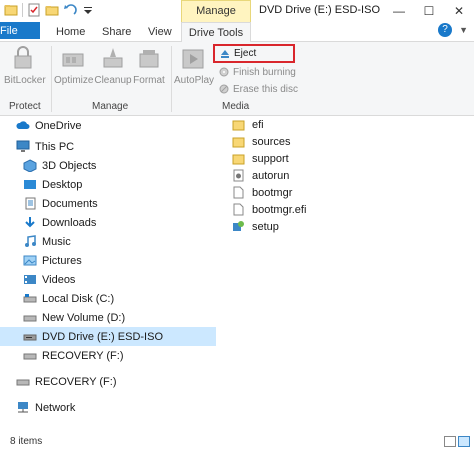 The width and height of the screenshot is (474, 453). Describe the element at coordinates (25, 66) in the screenshot. I see `bitlocker-button: BitLocker` at that location.